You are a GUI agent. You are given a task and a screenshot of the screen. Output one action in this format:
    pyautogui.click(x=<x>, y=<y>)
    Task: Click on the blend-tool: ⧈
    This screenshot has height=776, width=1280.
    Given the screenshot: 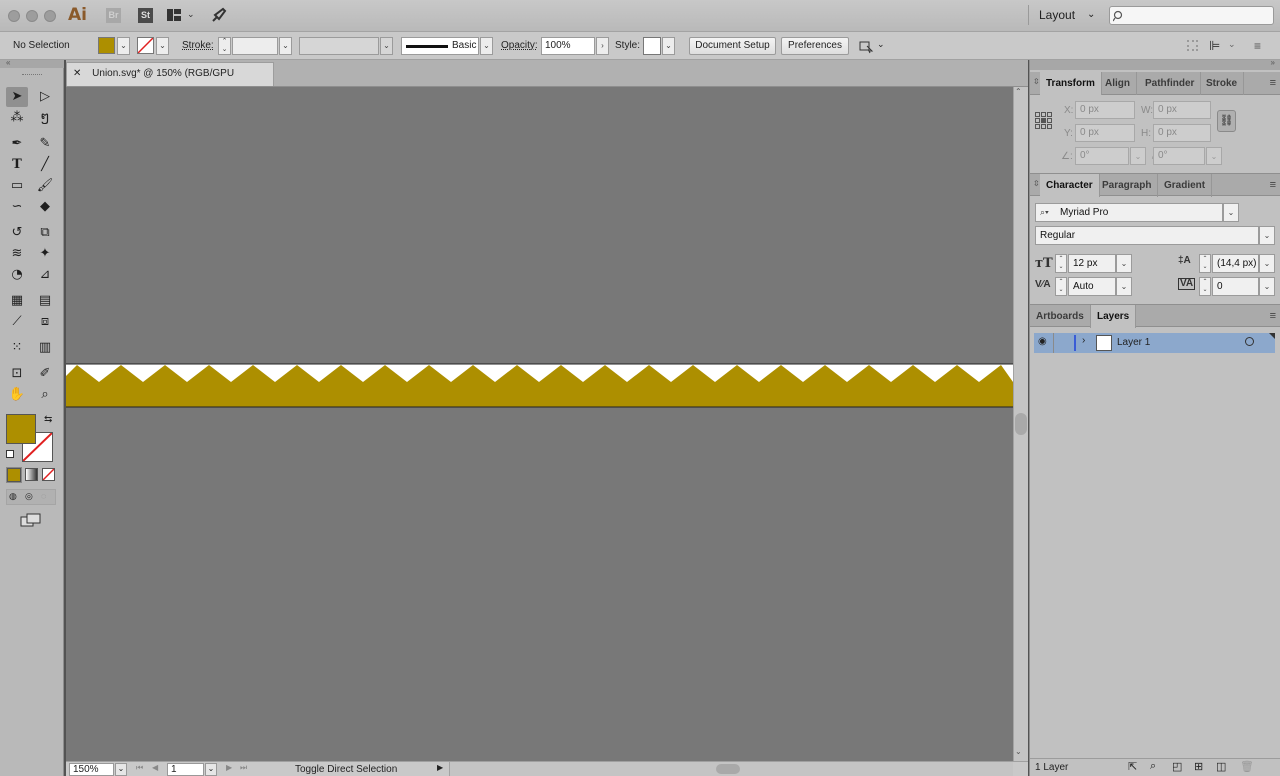 What is the action you would take?
    pyautogui.click(x=45, y=322)
    